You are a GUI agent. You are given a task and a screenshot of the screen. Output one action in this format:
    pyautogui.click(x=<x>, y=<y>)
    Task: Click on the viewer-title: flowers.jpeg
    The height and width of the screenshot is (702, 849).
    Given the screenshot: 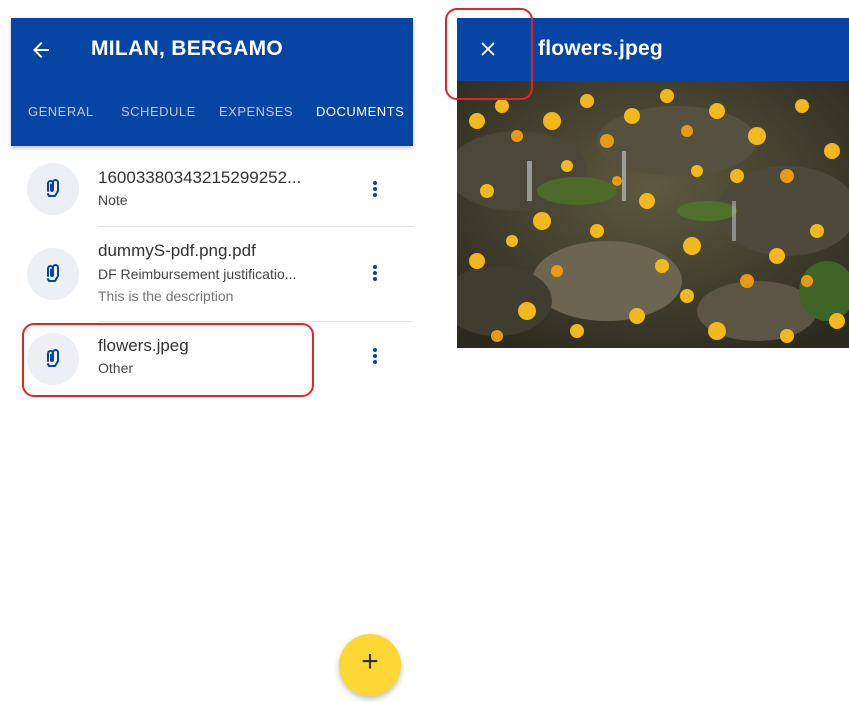 What is the action you would take?
    pyautogui.click(x=600, y=48)
    